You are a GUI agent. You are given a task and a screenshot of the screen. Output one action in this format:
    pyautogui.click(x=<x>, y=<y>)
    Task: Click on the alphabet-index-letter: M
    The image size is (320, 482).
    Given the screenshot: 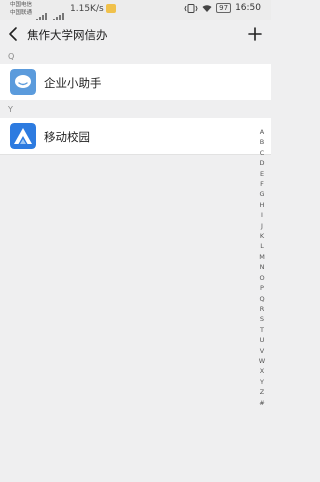 What is the action you would take?
    pyautogui.click(x=262, y=257)
    